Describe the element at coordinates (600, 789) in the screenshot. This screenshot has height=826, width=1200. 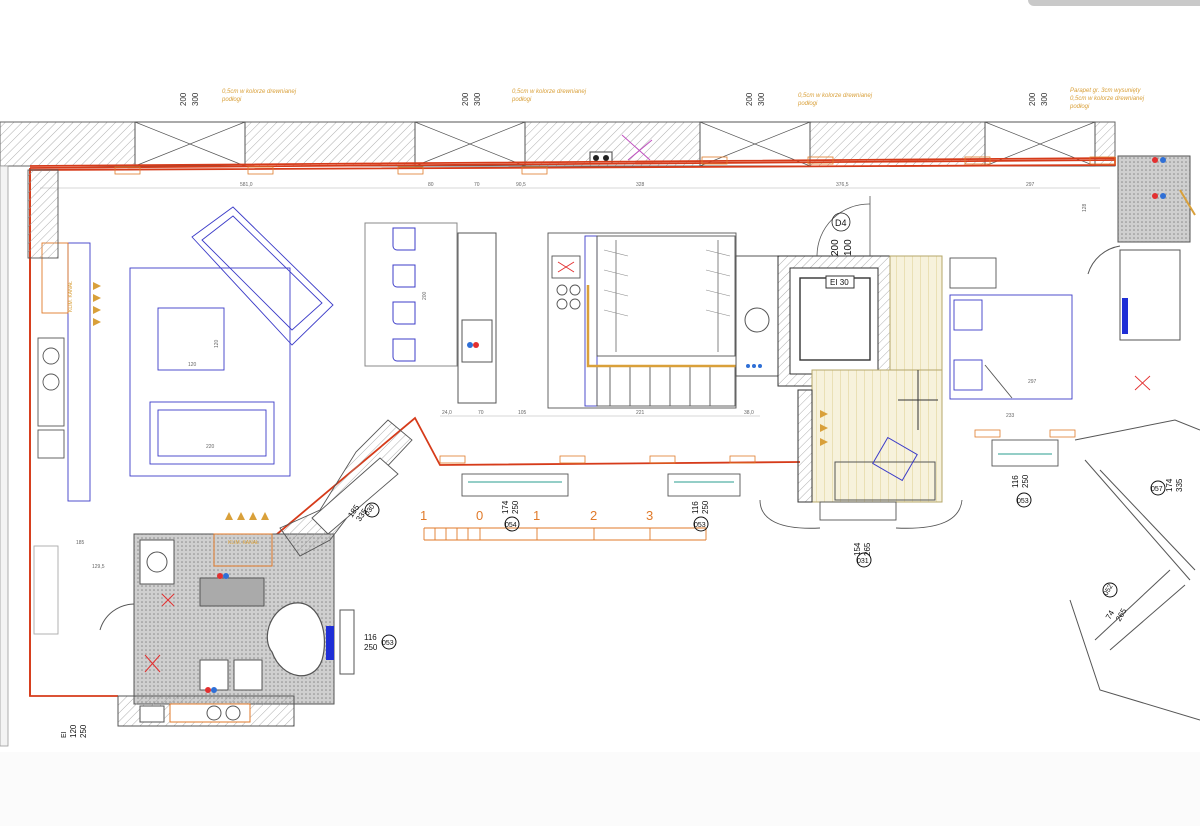
I see `page-bottom-margin` at that location.